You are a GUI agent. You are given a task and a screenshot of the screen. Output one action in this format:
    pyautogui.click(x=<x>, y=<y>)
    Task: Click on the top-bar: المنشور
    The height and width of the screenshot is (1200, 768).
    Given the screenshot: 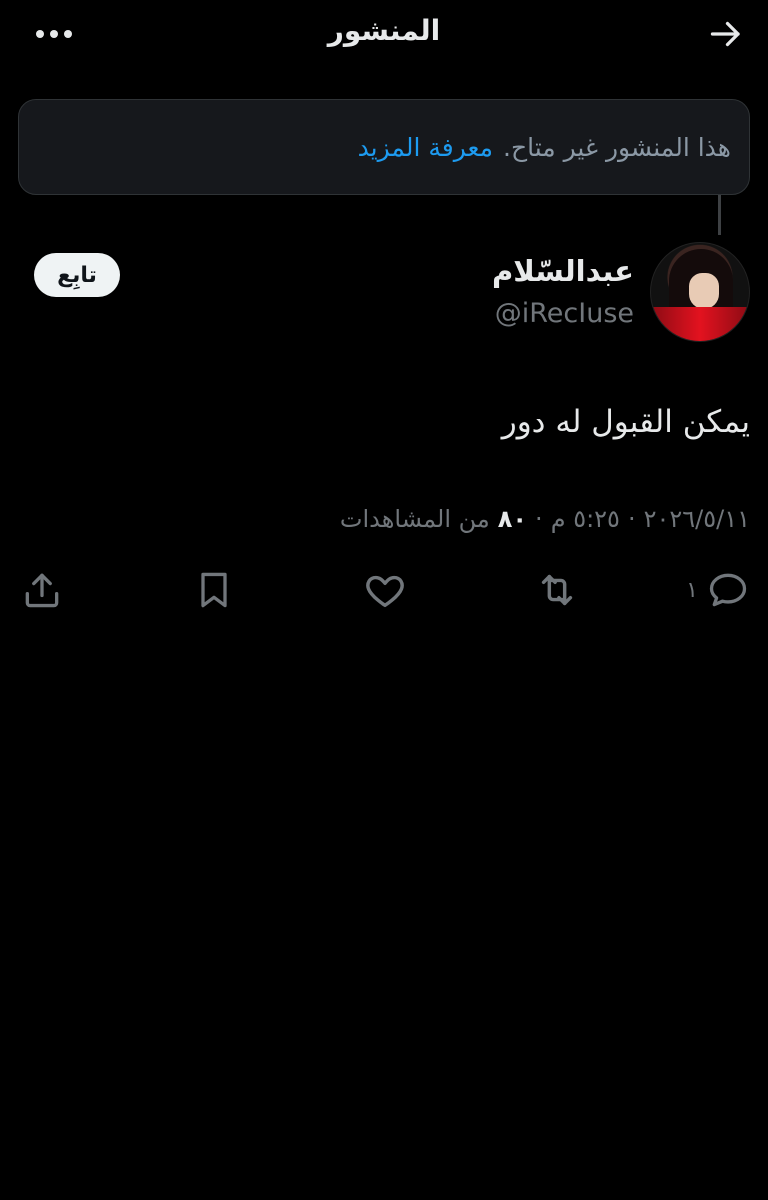 What is the action you would take?
    pyautogui.click(x=384, y=33)
    